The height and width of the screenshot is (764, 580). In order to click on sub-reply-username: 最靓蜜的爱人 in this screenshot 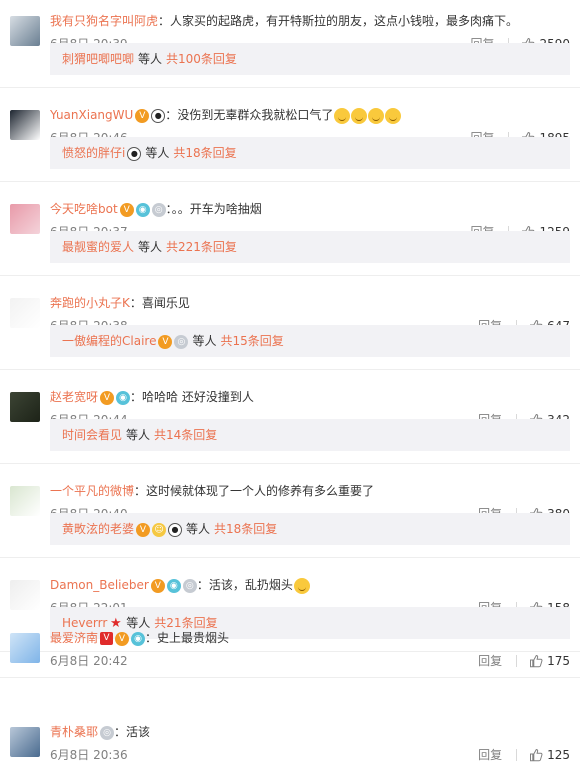, I will do `click(98, 247)`.